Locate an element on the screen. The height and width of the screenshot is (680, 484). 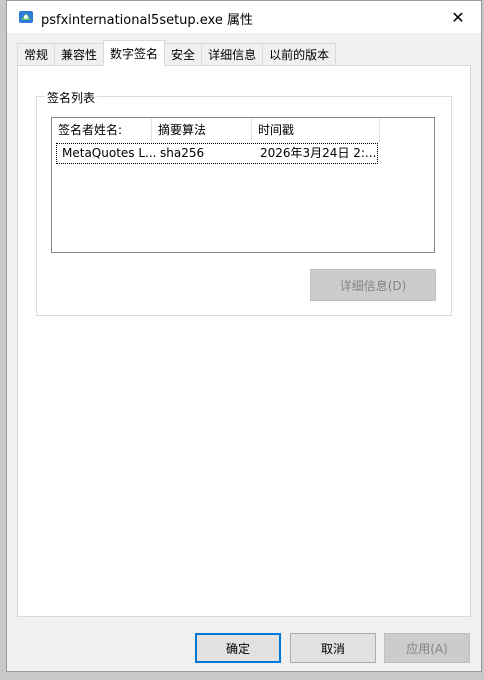
cancel-button: 取消 is located at coordinates (333, 648).